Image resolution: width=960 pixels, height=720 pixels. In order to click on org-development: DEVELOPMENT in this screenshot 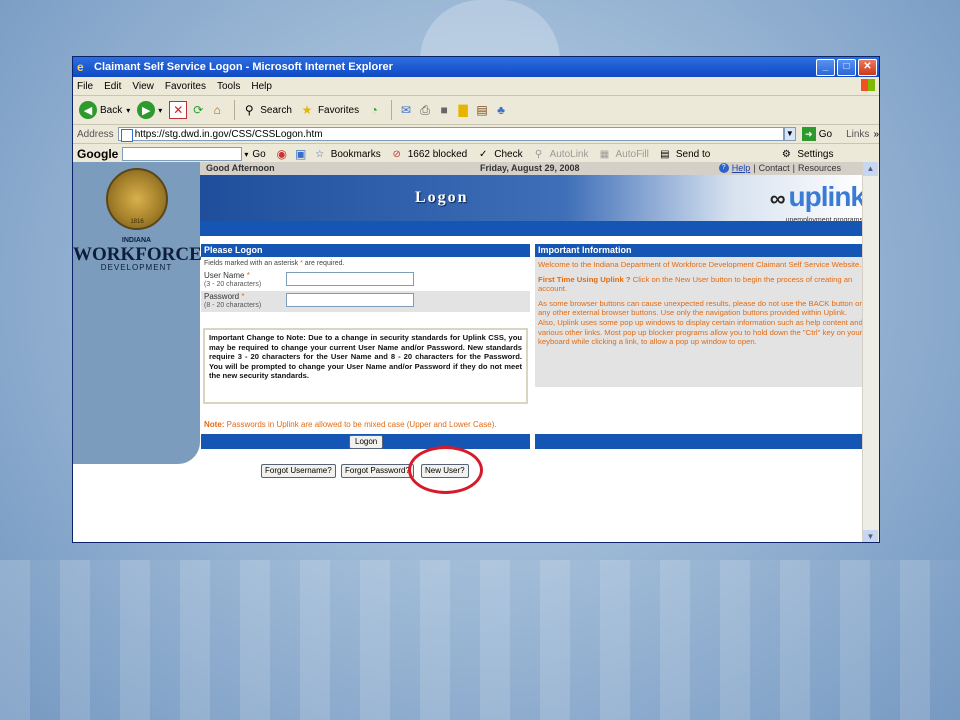, I will do `click(136, 267)`.